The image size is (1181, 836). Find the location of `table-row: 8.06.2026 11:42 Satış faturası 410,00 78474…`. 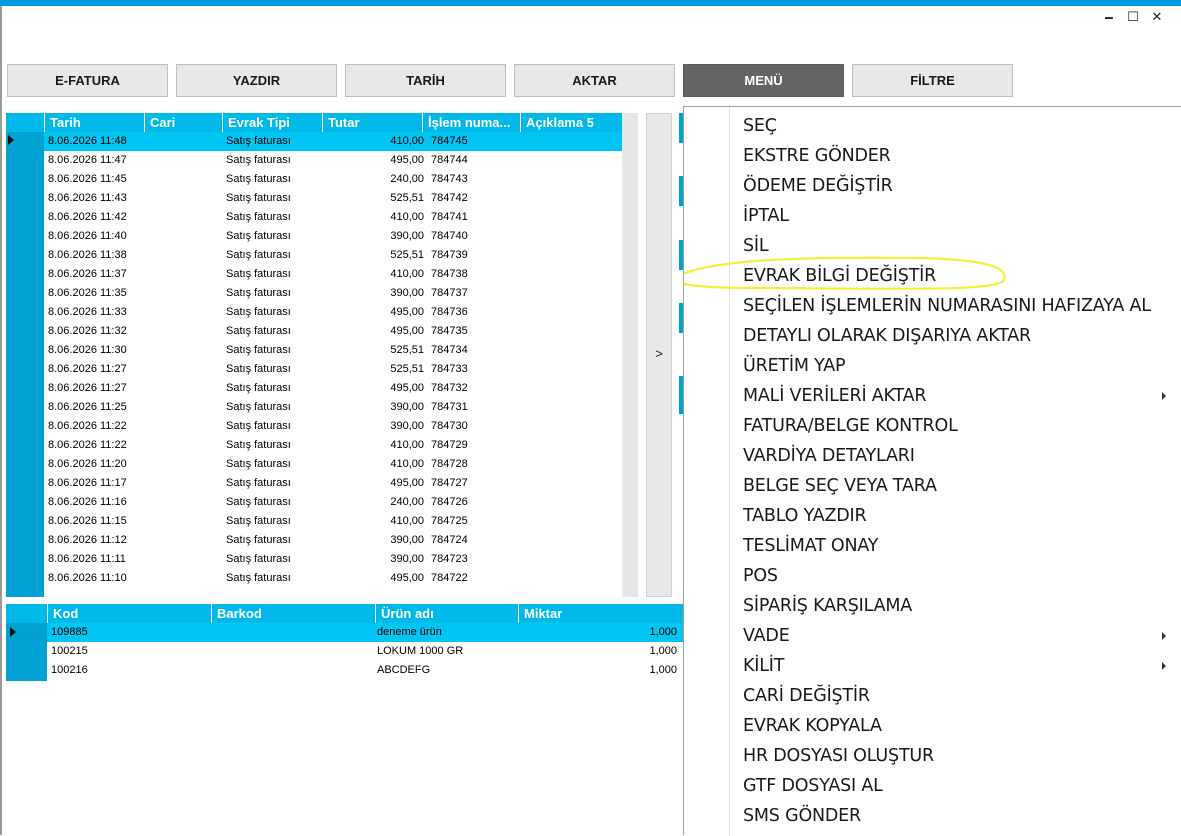

table-row: 8.06.2026 11:42 Satış faturası 410,00 78474… is located at coordinates (333, 217).